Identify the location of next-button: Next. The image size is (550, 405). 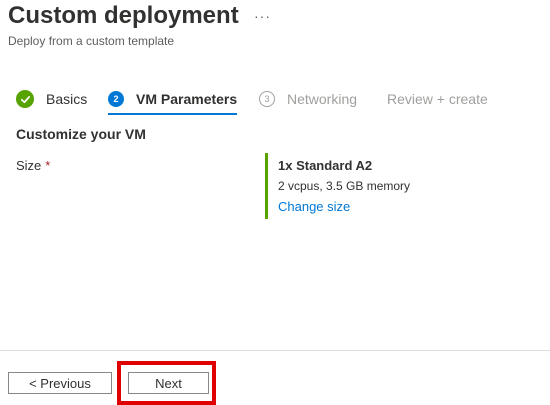
(168, 383).